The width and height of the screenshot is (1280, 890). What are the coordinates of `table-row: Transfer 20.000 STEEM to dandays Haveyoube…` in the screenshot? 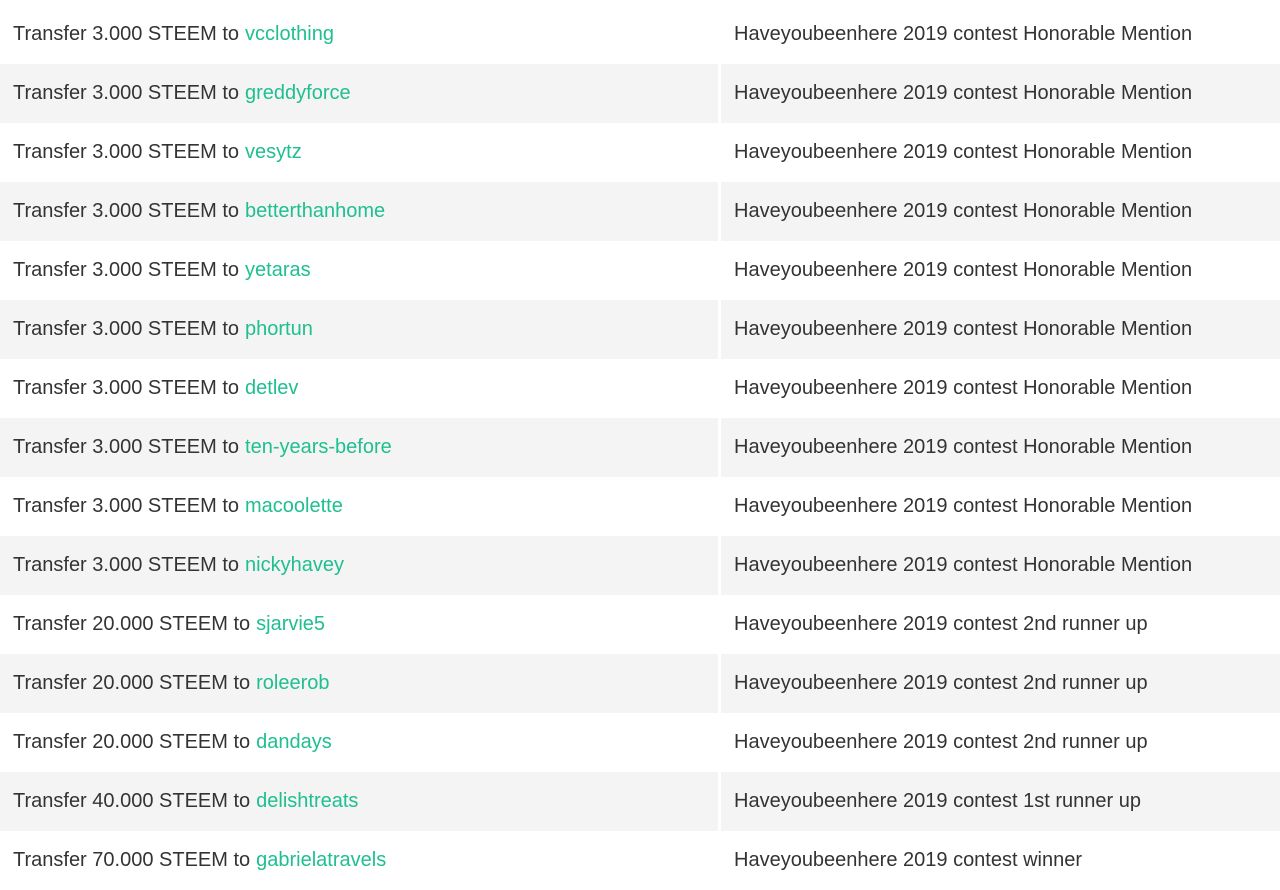 It's located at (640, 742).